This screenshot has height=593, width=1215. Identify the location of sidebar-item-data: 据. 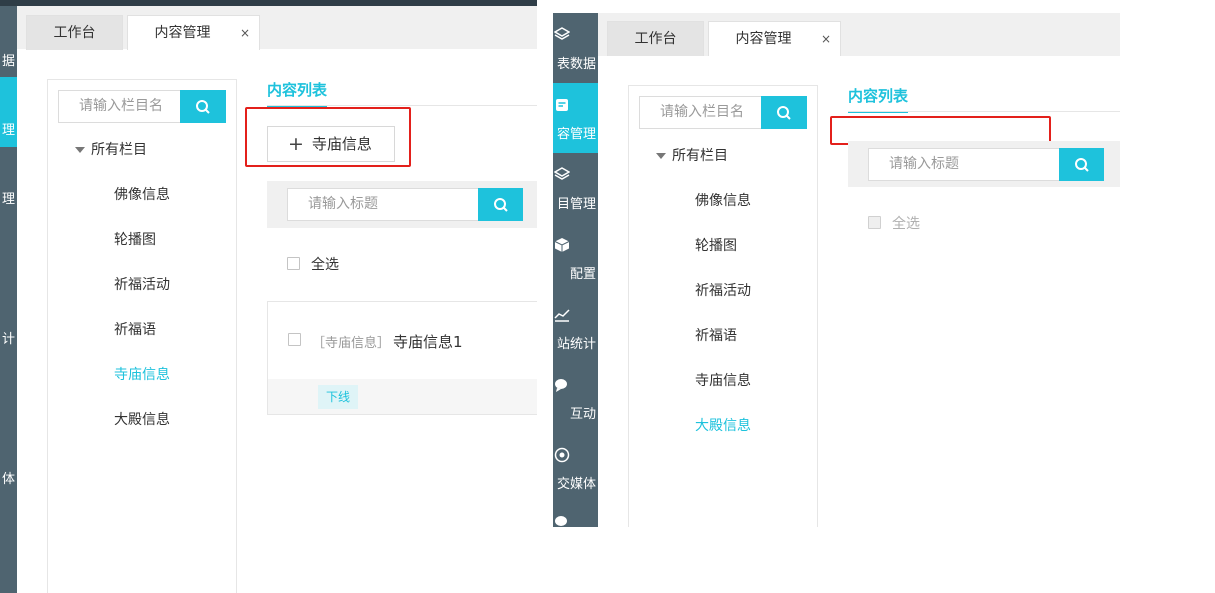
(8, 59).